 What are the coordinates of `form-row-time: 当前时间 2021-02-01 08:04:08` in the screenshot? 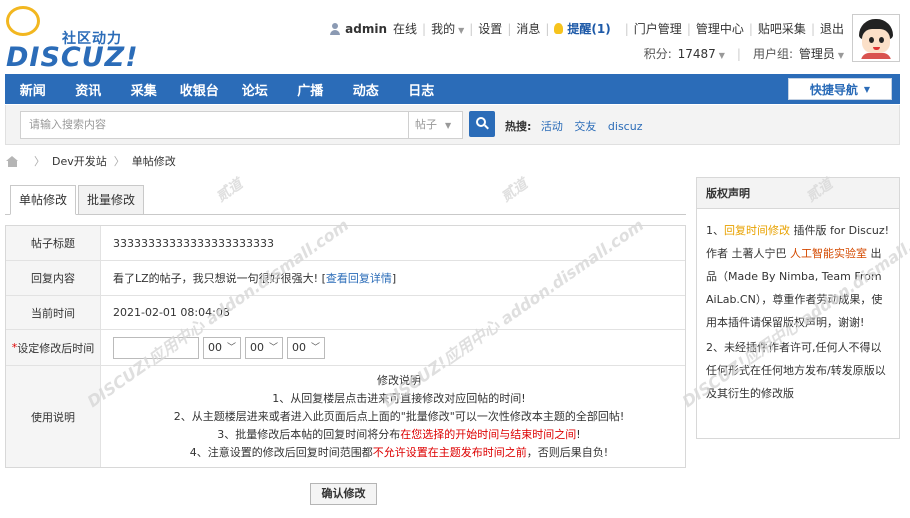 It's located at (345, 313).